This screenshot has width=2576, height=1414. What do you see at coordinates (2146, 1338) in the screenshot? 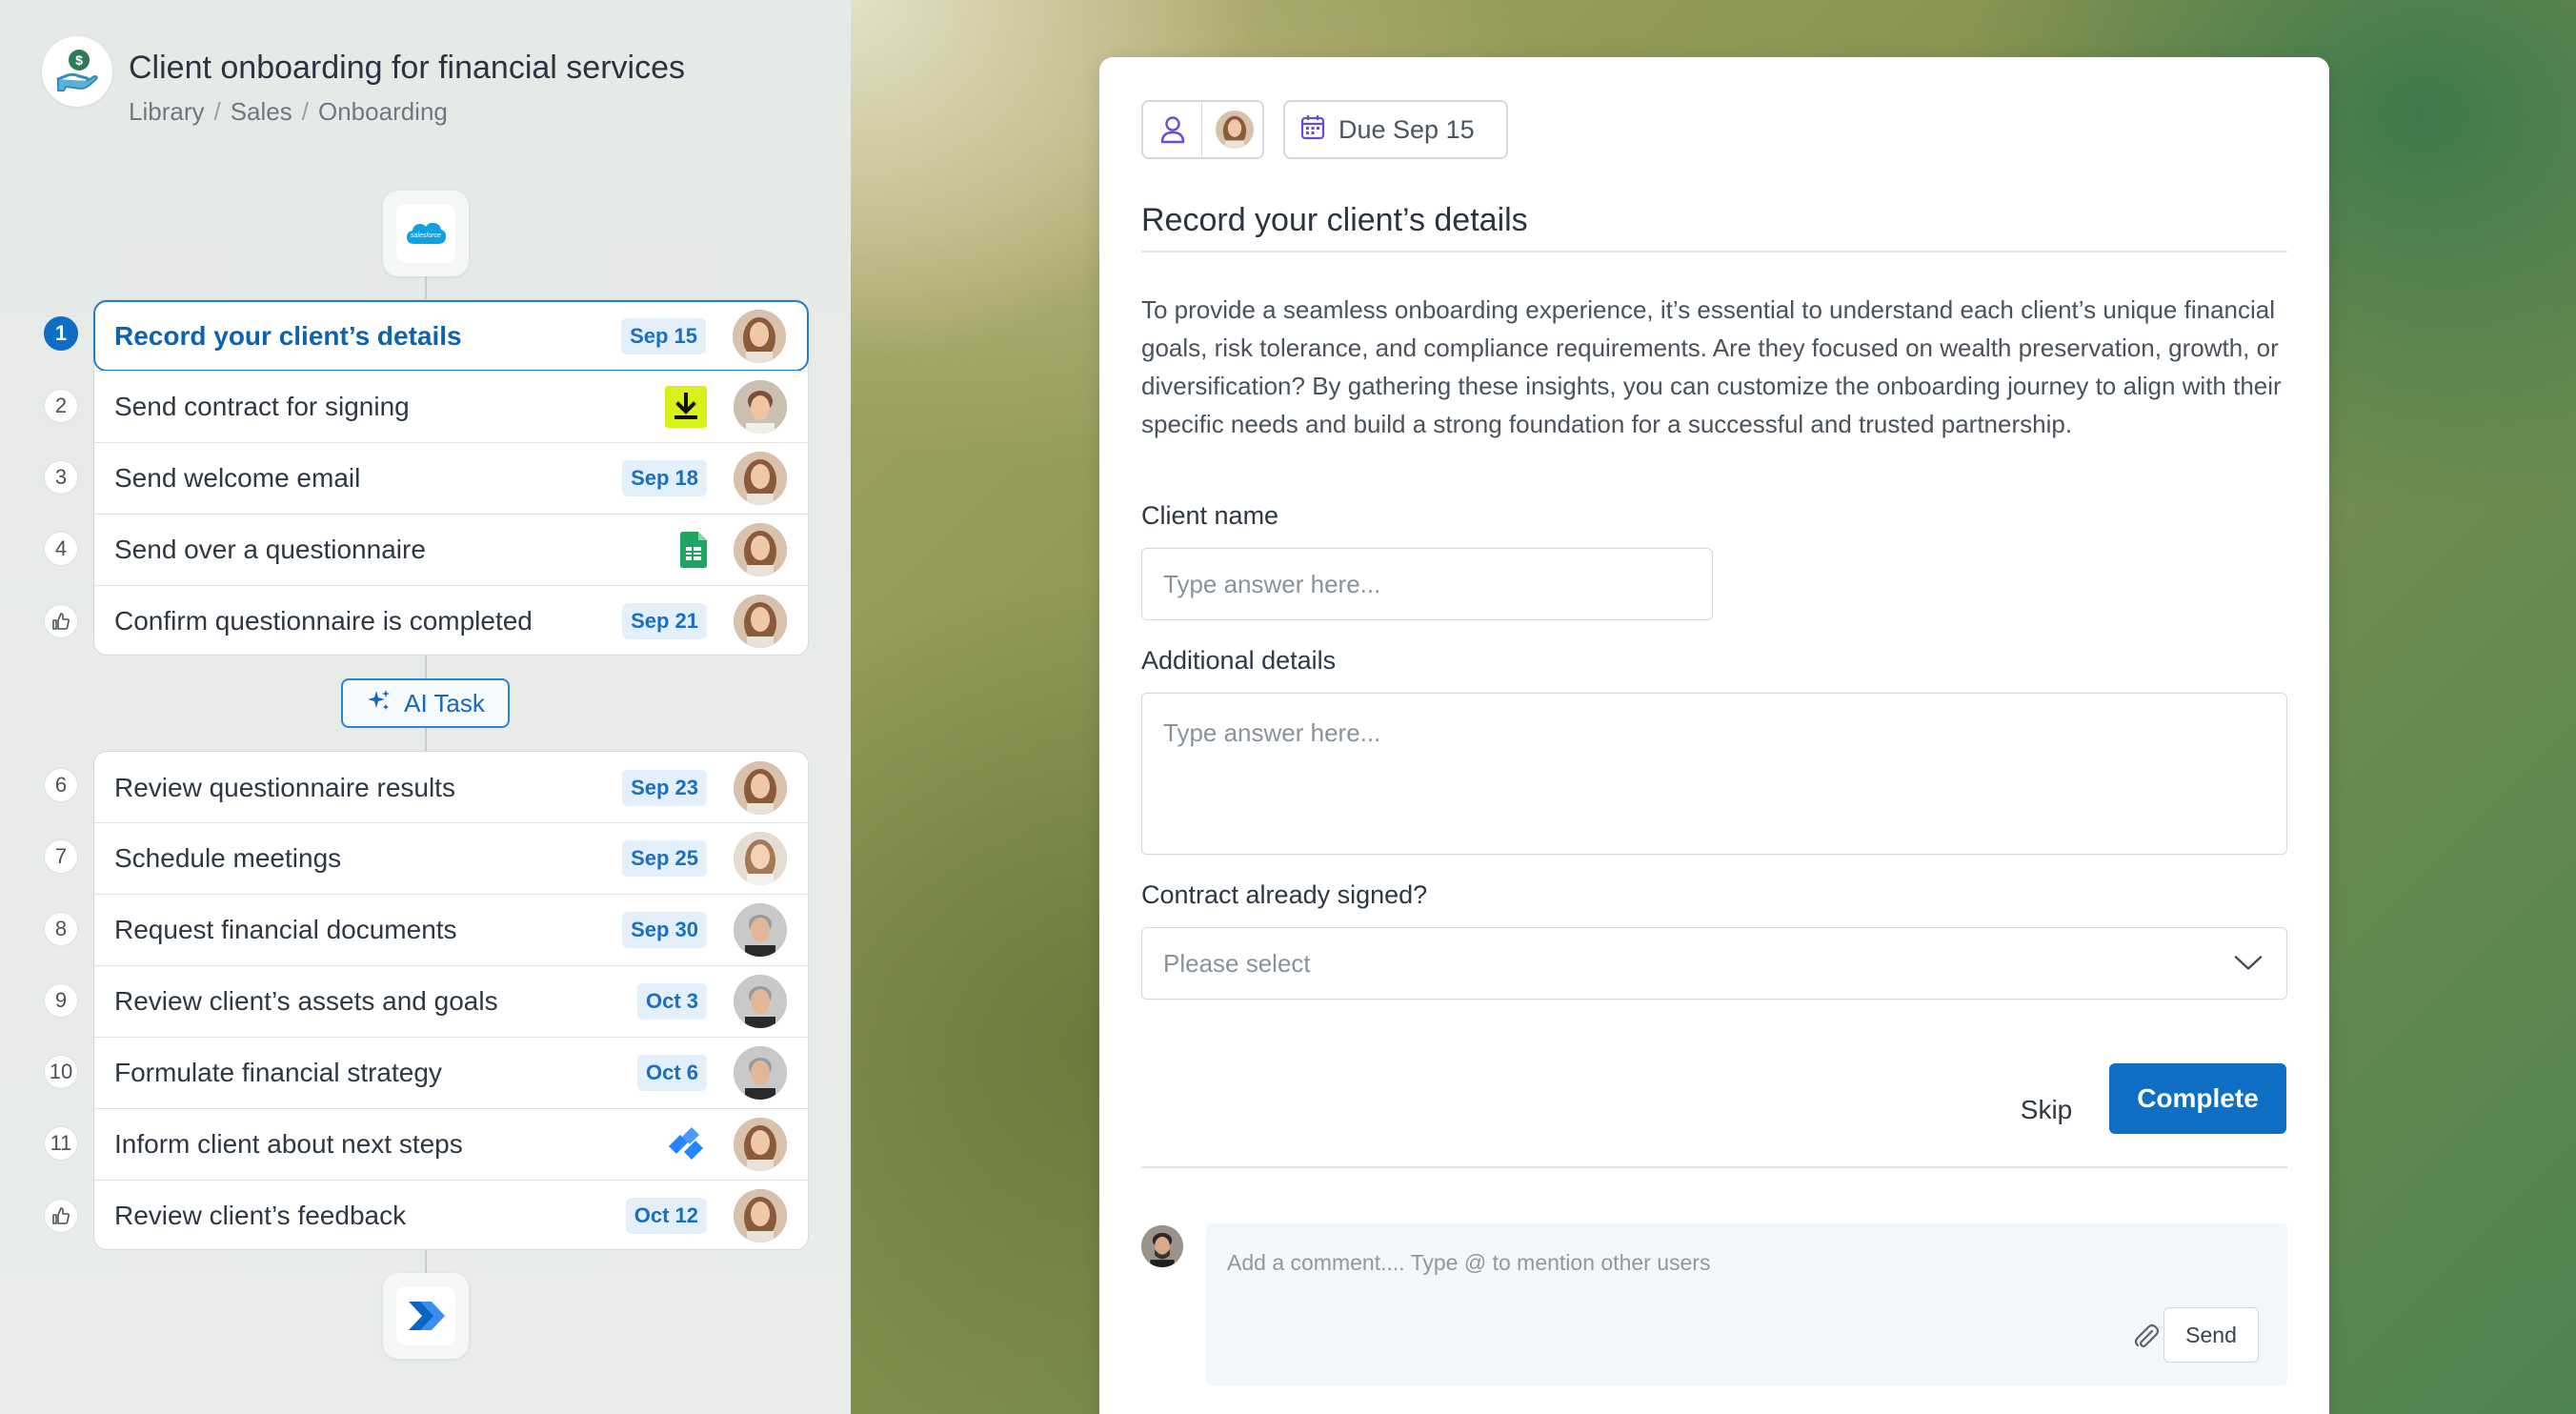
I see `paperclip-icon` at bounding box center [2146, 1338].